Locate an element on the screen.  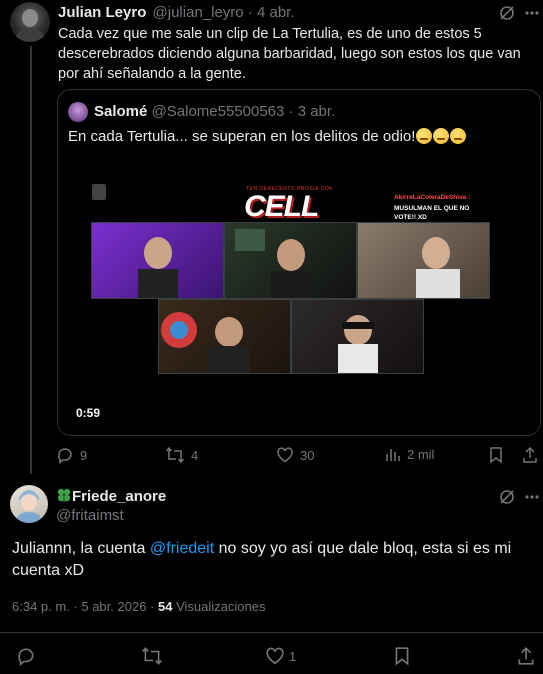
views-icon is located at coordinates (393, 454).